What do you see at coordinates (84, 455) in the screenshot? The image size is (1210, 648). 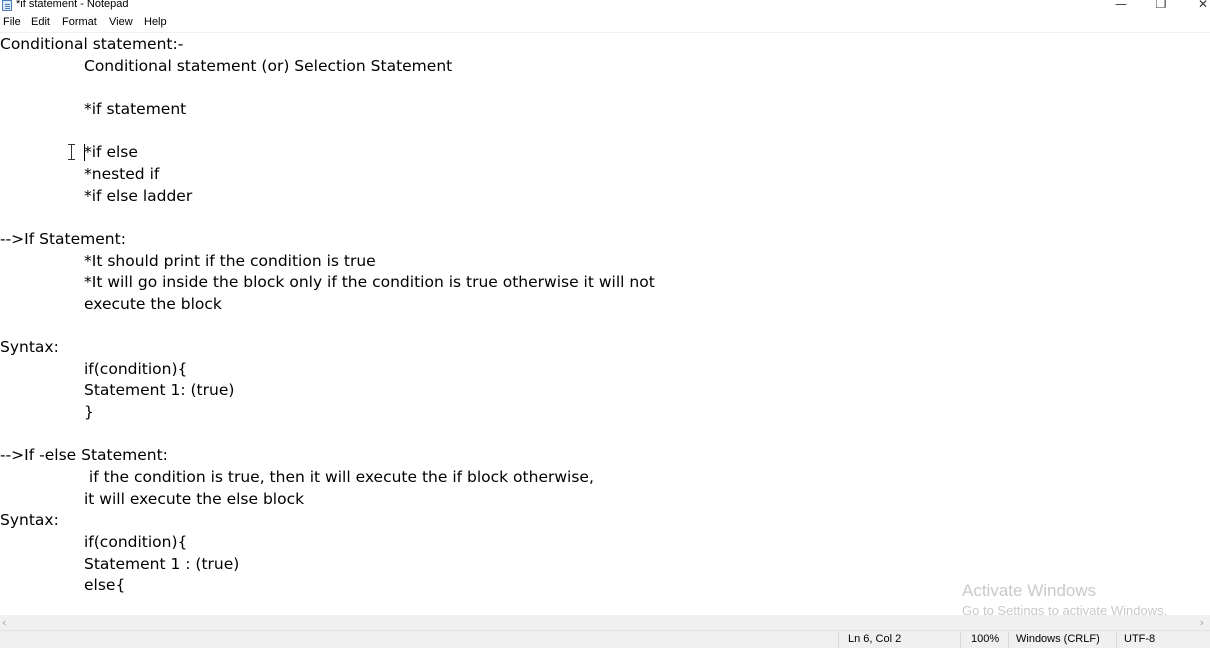 I see `text-line: -->If -else Statement:` at bounding box center [84, 455].